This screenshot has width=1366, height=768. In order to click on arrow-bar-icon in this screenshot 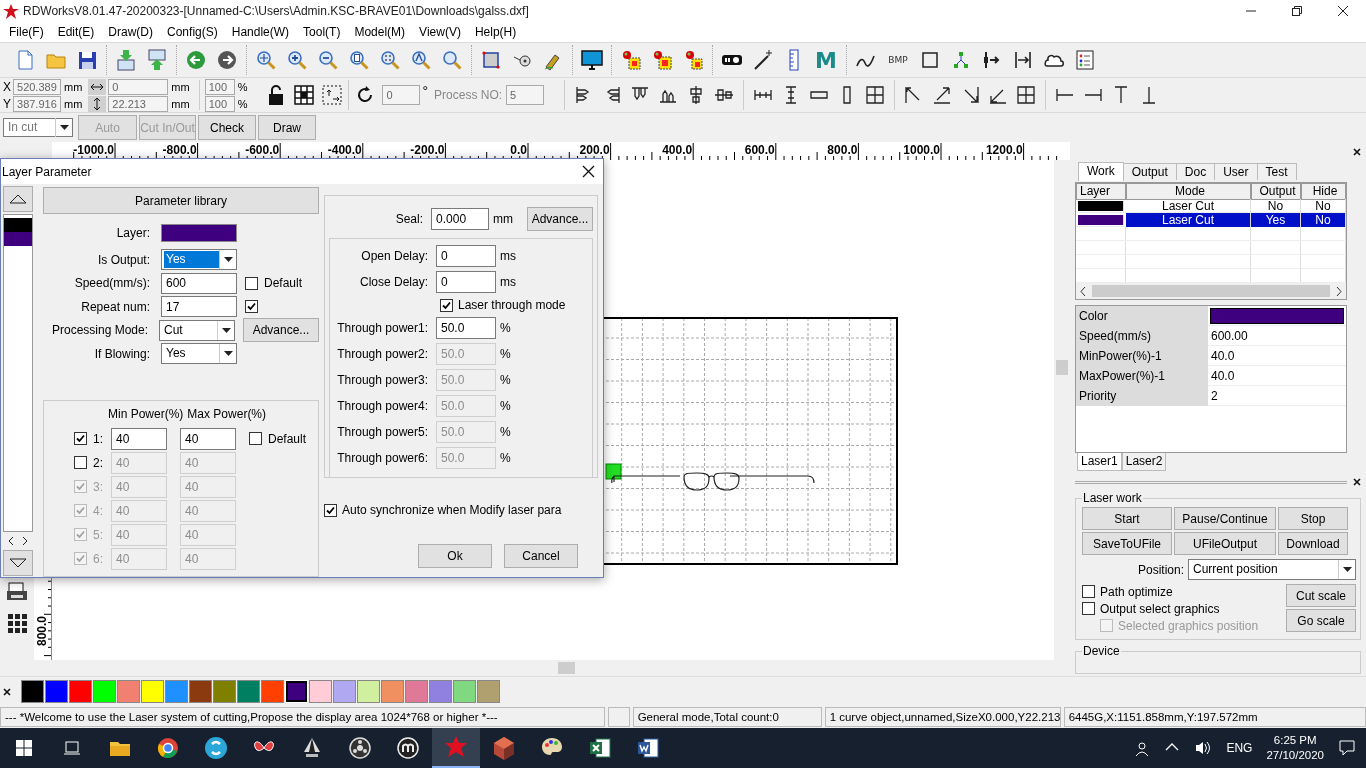, I will do `click(1023, 60)`.